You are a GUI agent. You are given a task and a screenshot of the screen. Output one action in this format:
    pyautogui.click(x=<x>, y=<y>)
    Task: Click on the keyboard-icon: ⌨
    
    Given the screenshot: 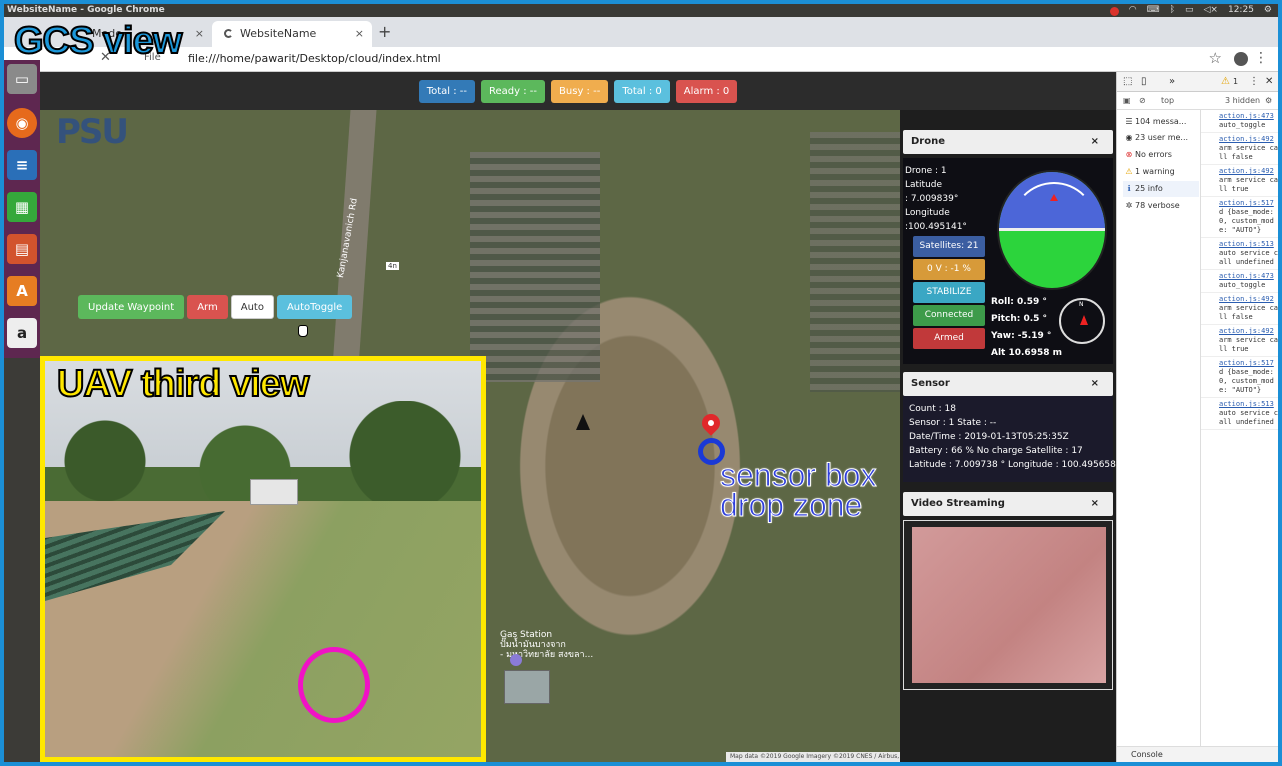 What is the action you would take?
    pyautogui.click(x=1153, y=10)
    